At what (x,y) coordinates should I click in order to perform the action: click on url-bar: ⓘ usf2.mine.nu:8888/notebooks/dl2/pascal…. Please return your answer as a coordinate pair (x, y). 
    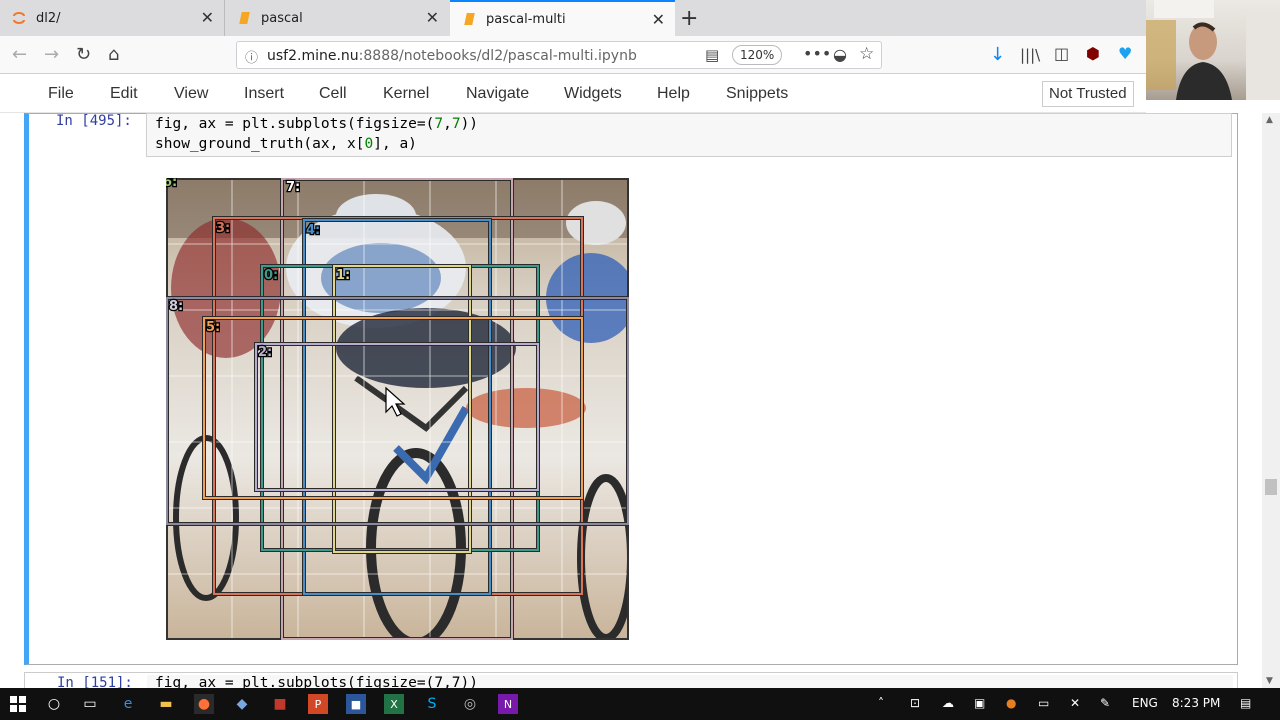
    Looking at the image, I should click on (559, 55).